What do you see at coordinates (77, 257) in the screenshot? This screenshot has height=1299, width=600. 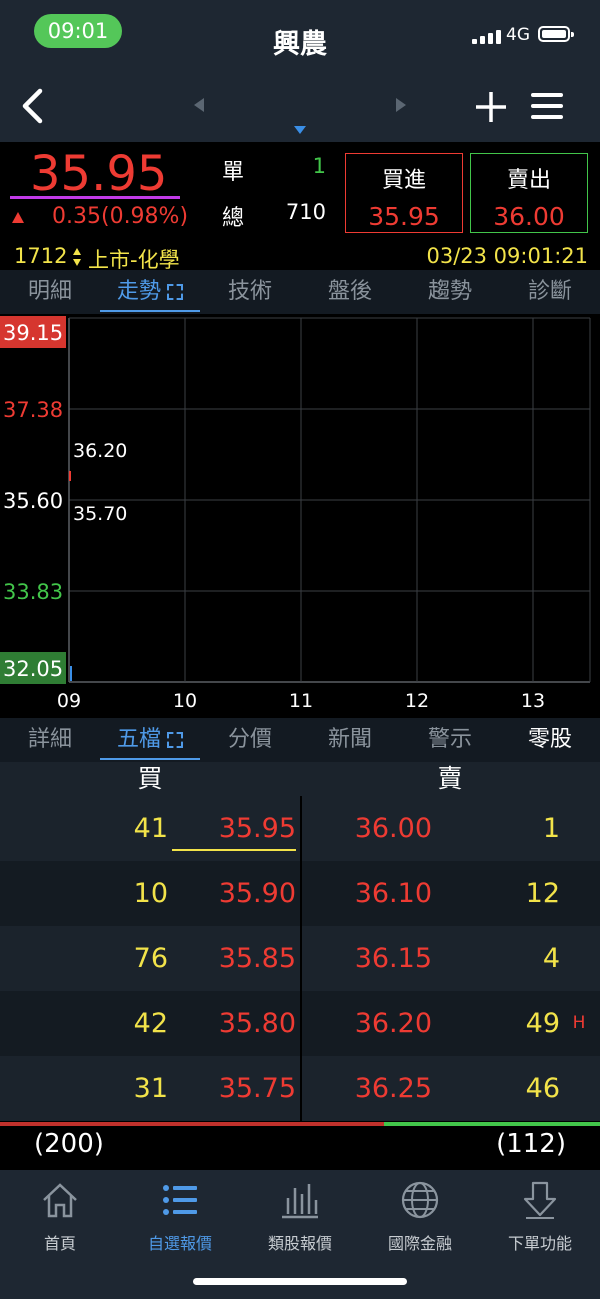 I see `swap-icon` at bounding box center [77, 257].